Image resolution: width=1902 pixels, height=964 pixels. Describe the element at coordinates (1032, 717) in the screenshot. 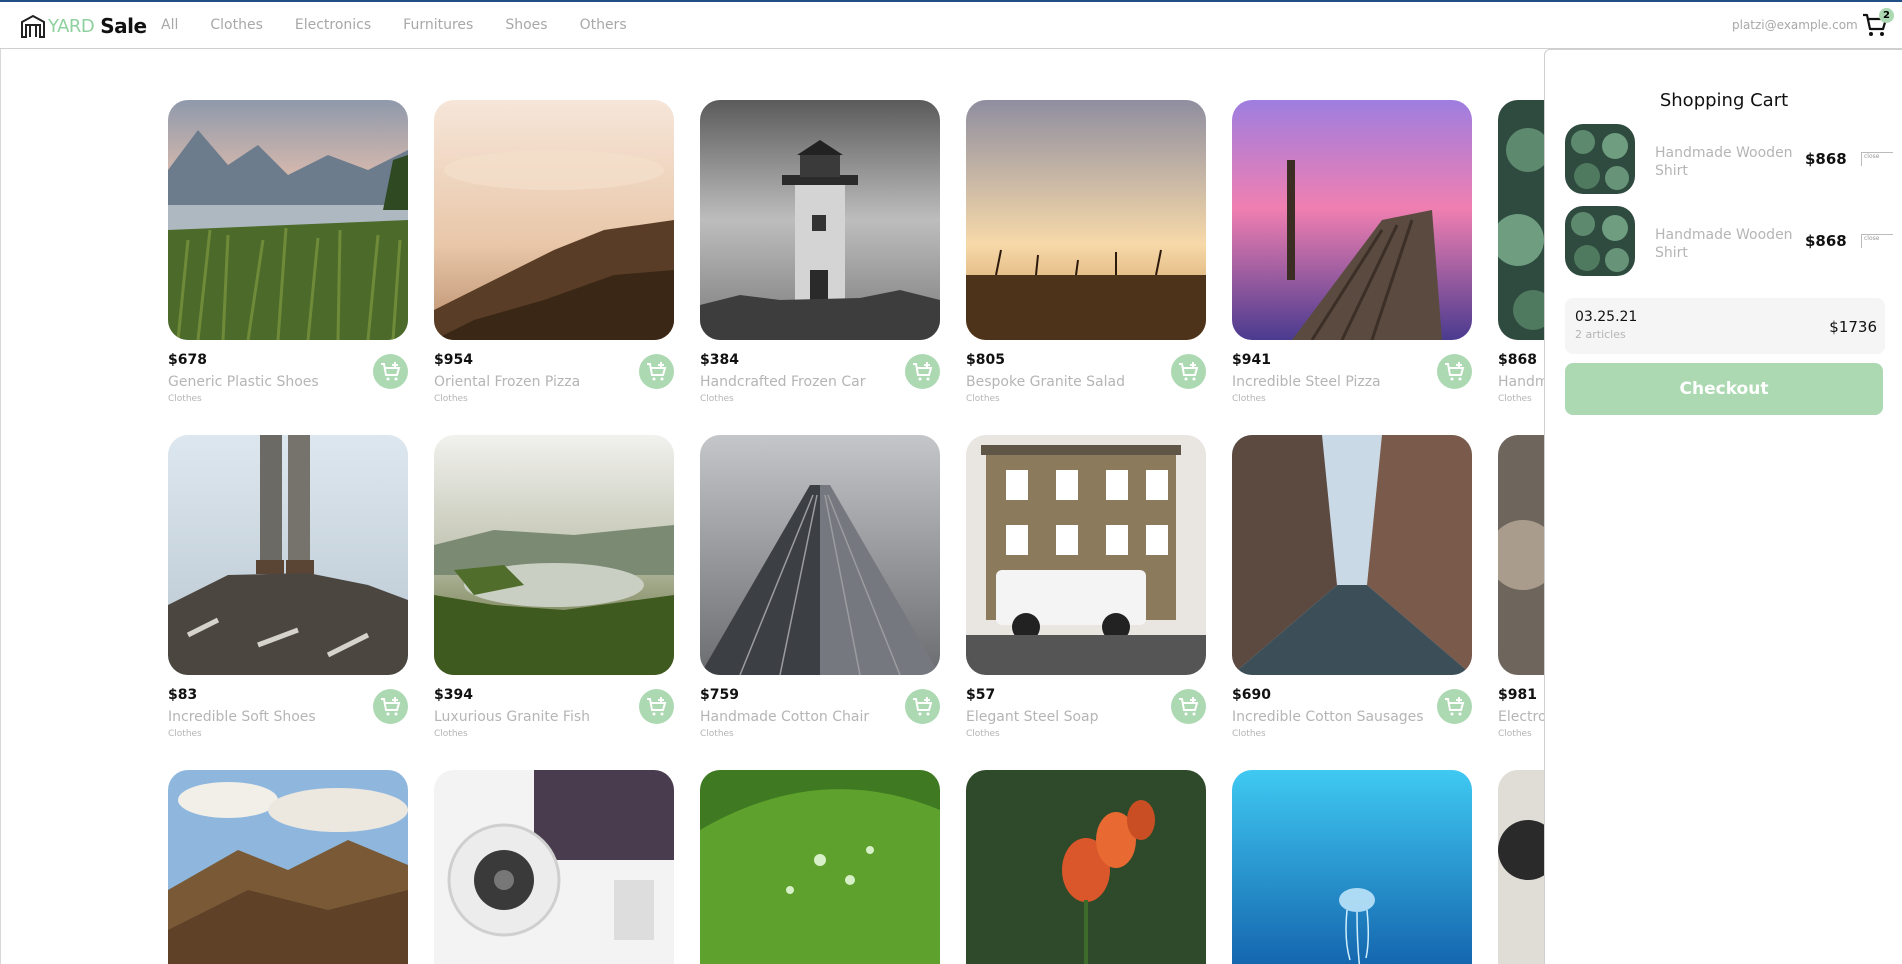

I see `product-name: Elegant Steel Soap` at that location.